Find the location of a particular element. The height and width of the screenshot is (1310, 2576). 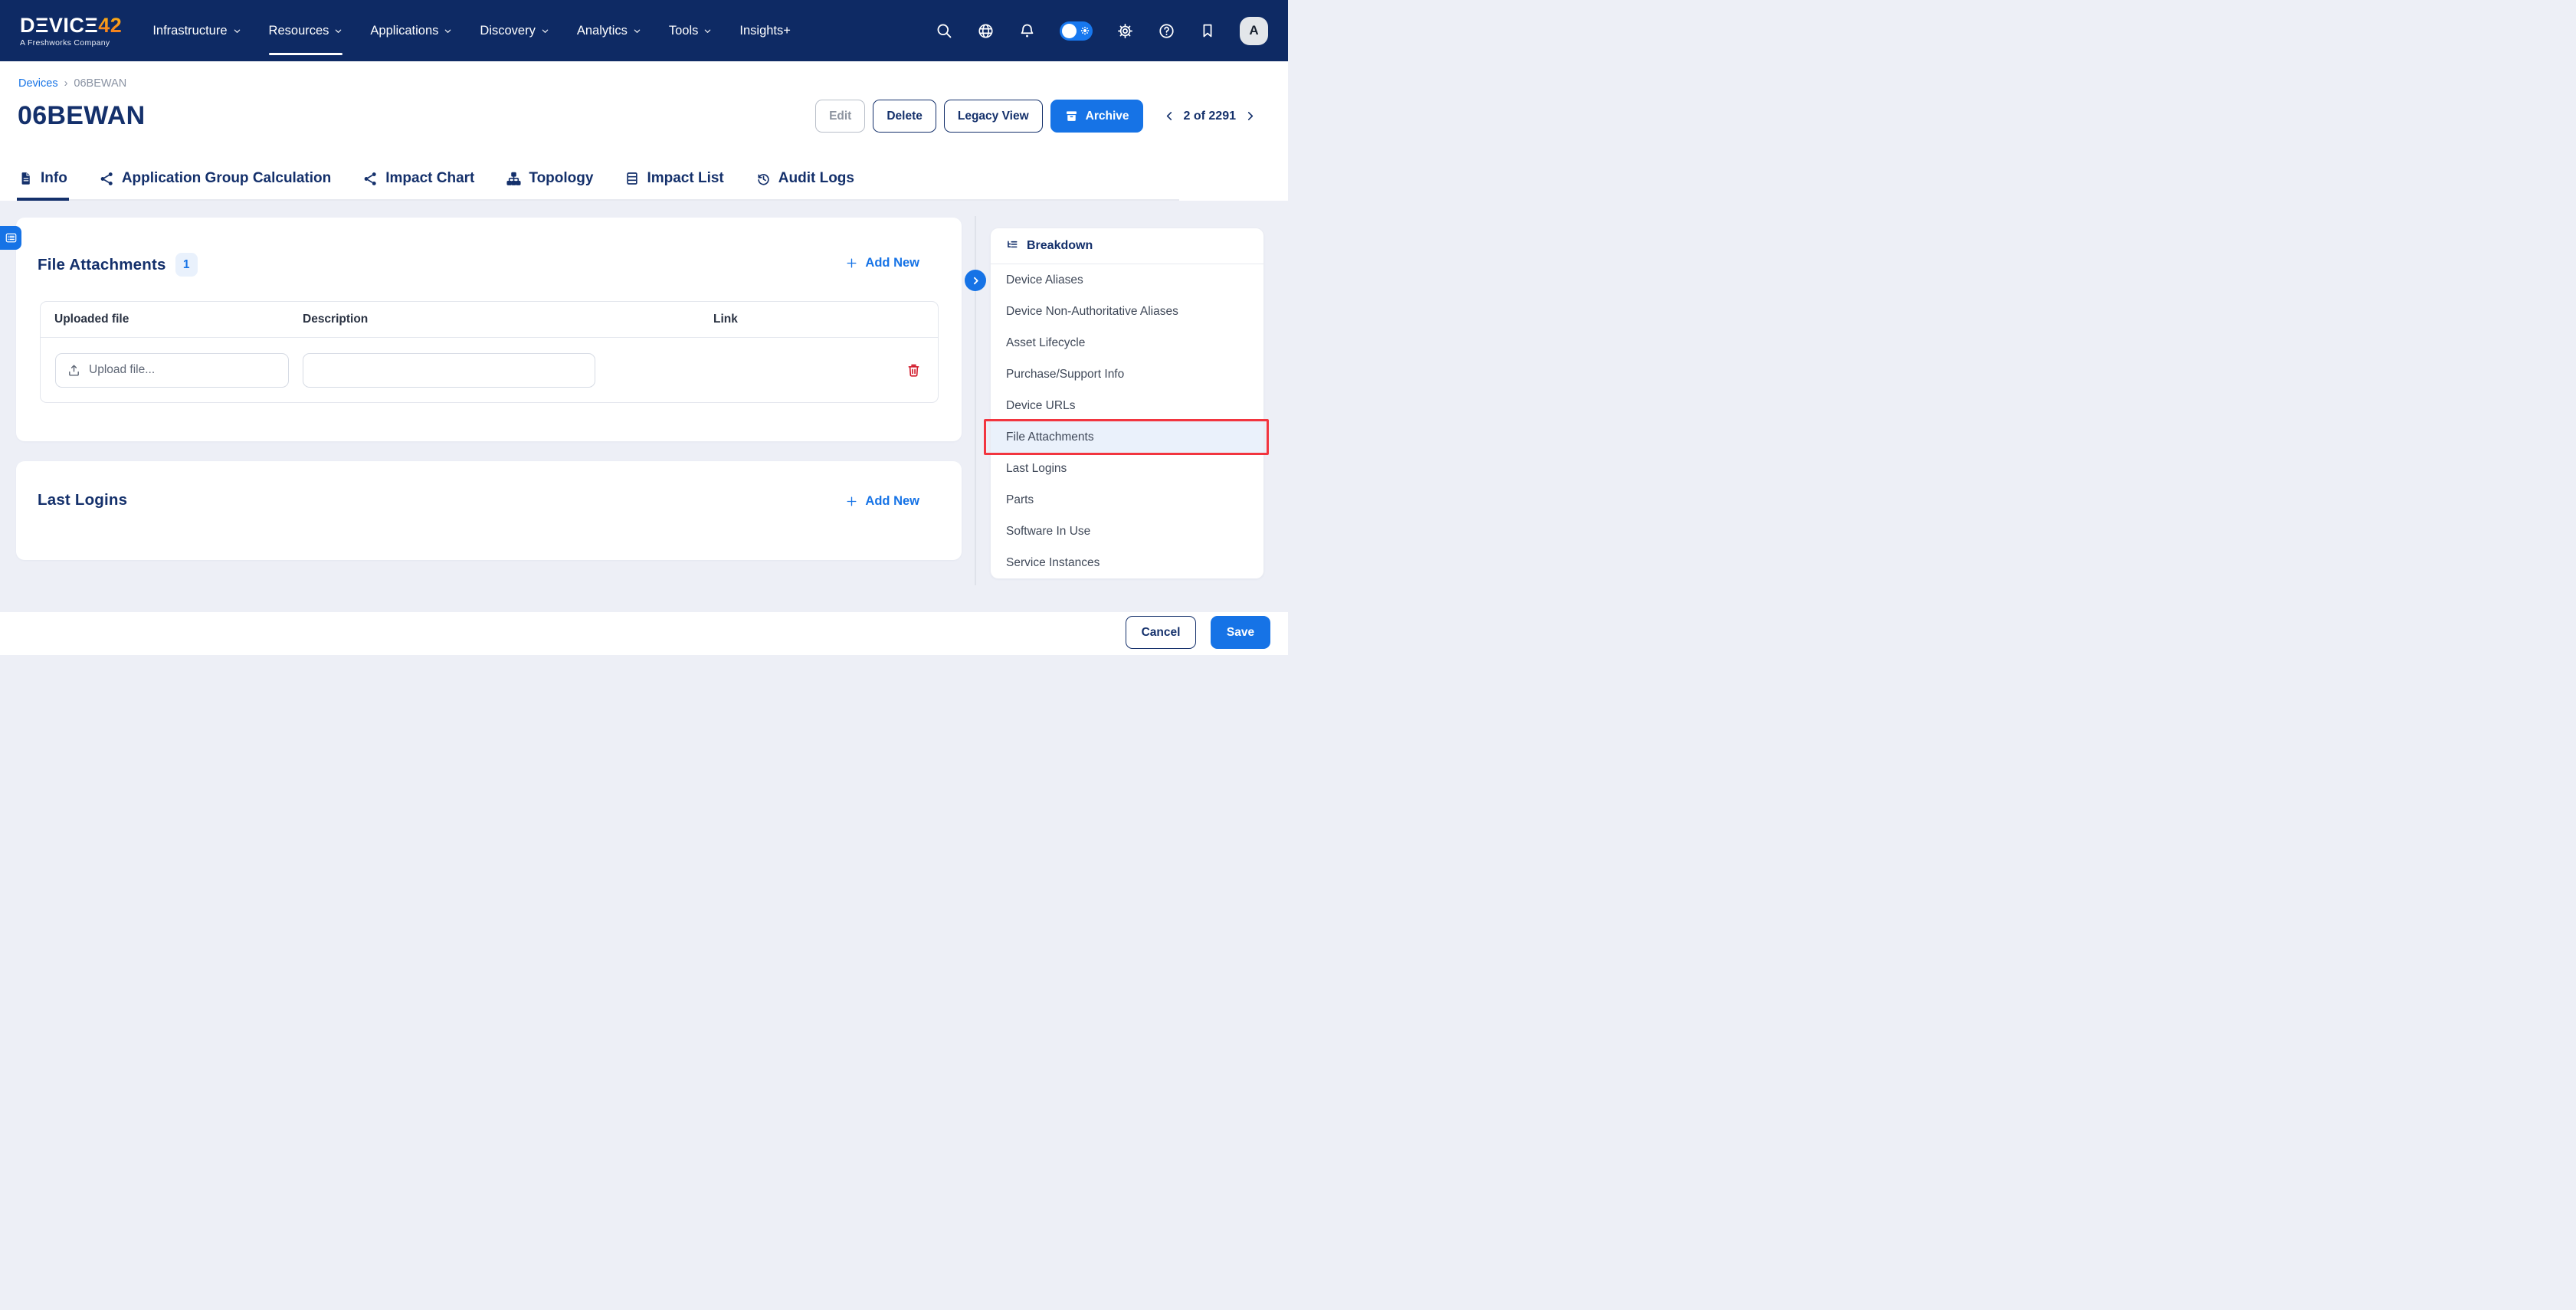

theme-toggle is located at coordinates (1077, 31).